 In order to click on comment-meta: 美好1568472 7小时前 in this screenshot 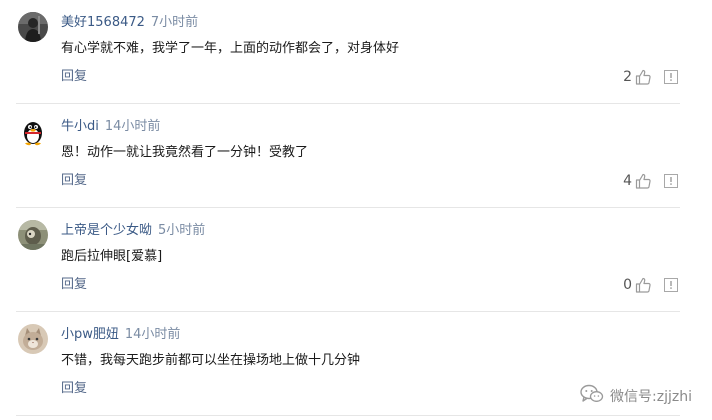, I will do `click(129, 23)`.